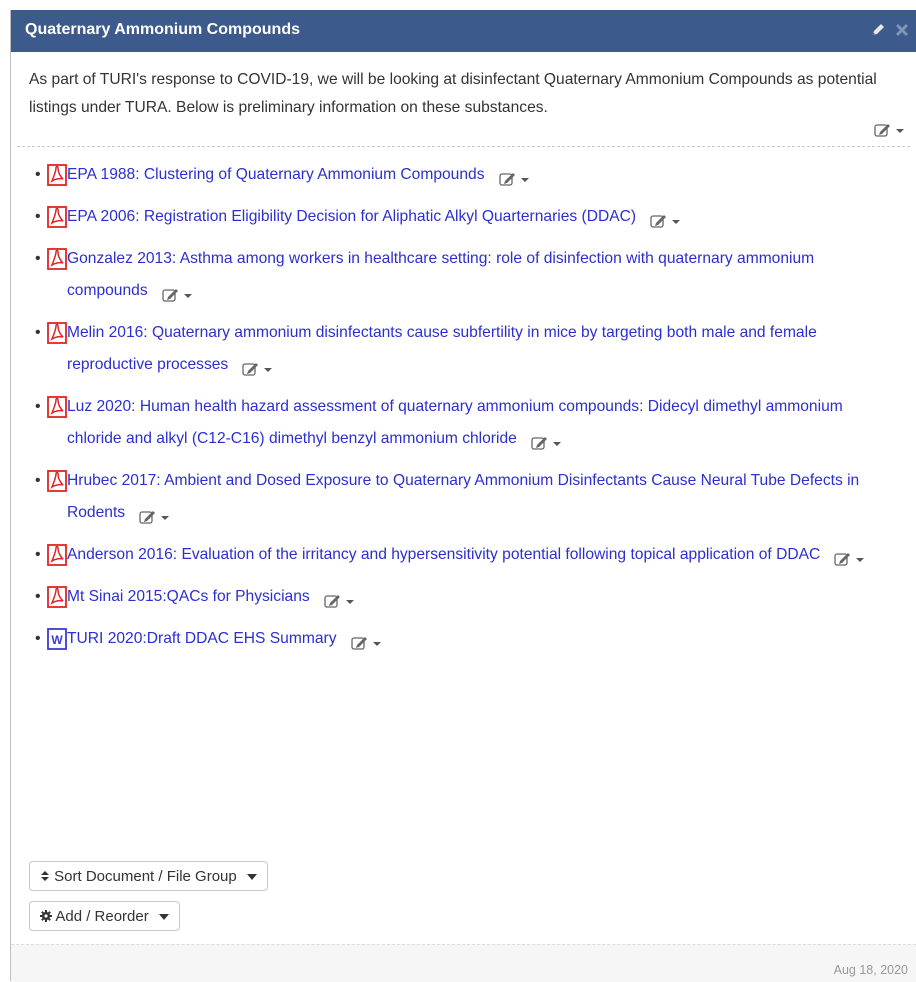 This screenshot has height=982, width=916. What do you see at coordinates (463, 597) in the screenshot?
I see `document-list-item: • Mt Sinai 2015:QACs for Physicians` at bounding box center [463, 597].